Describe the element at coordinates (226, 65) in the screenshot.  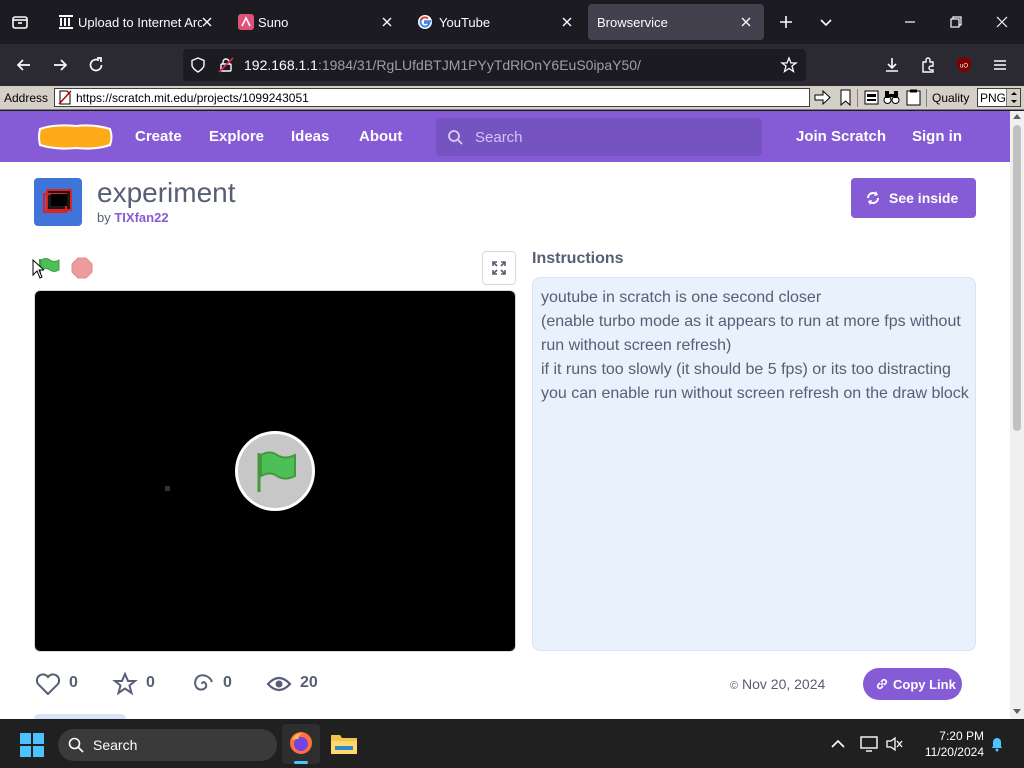
I see `insecure-lock-icon` at that location.